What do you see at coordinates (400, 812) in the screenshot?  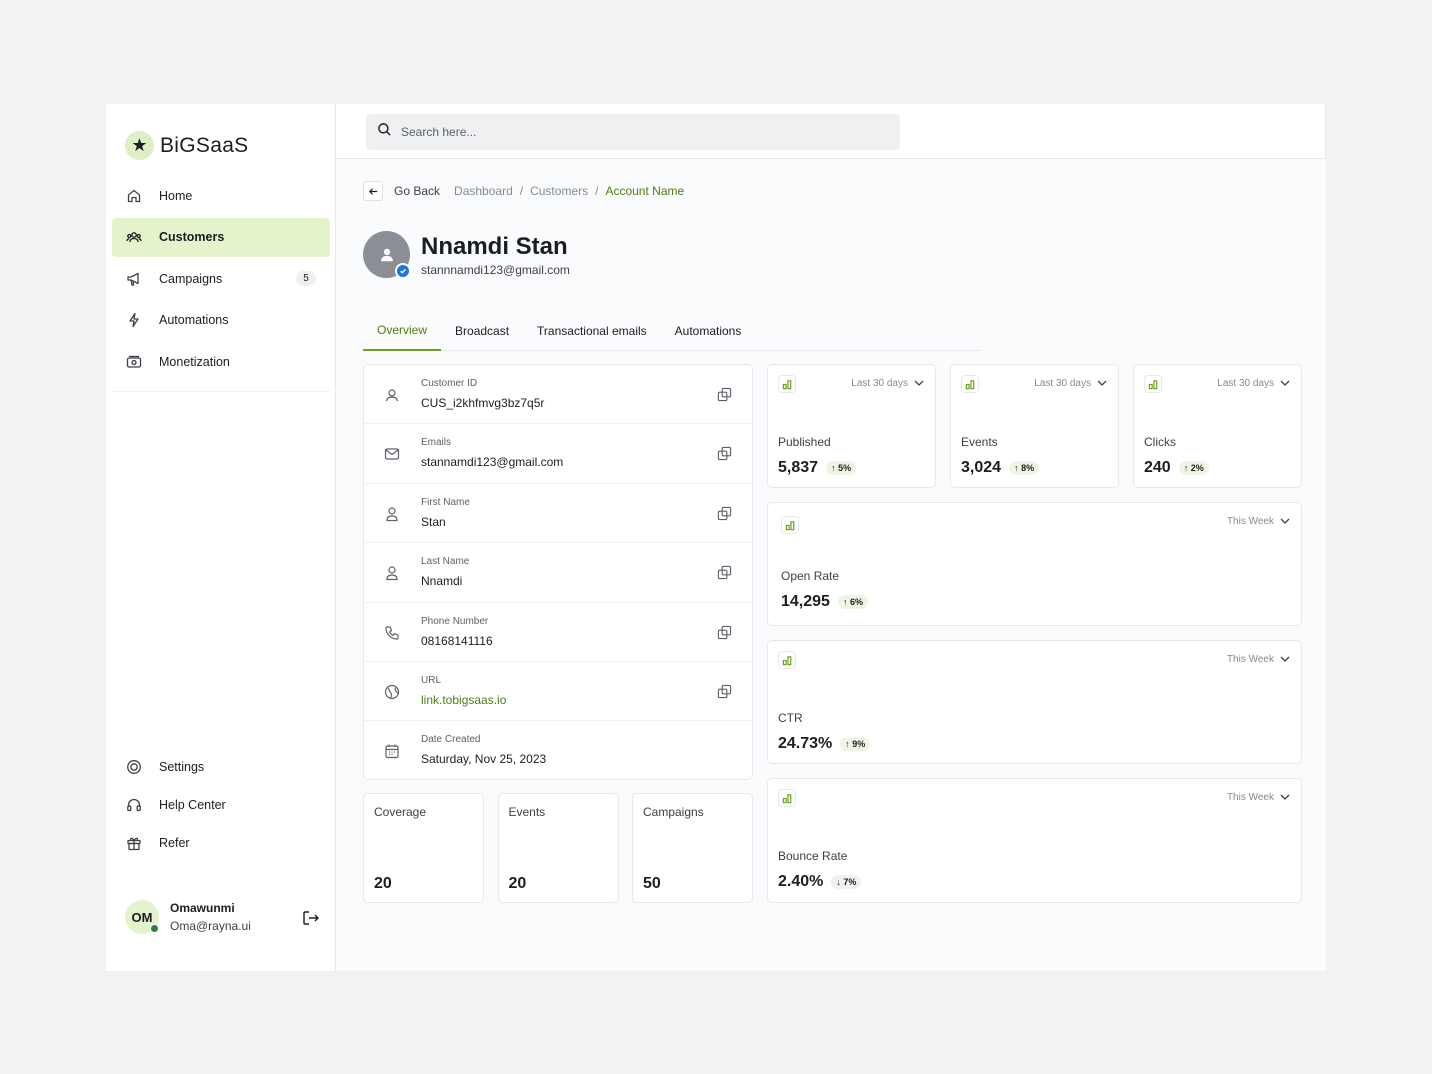 I see `stat-label: Coverage` at bounding box center [400, 812].